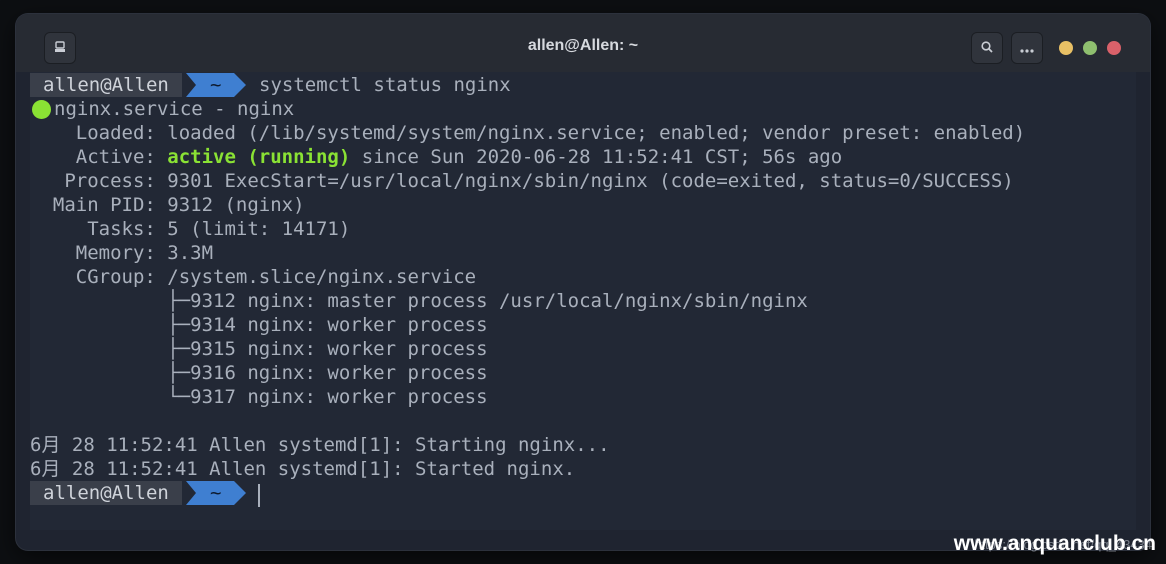 This screenshot has width=1166, height=564. I want to click on process-tree-line: └─9317 nginx: worker process, so click(259, 397).